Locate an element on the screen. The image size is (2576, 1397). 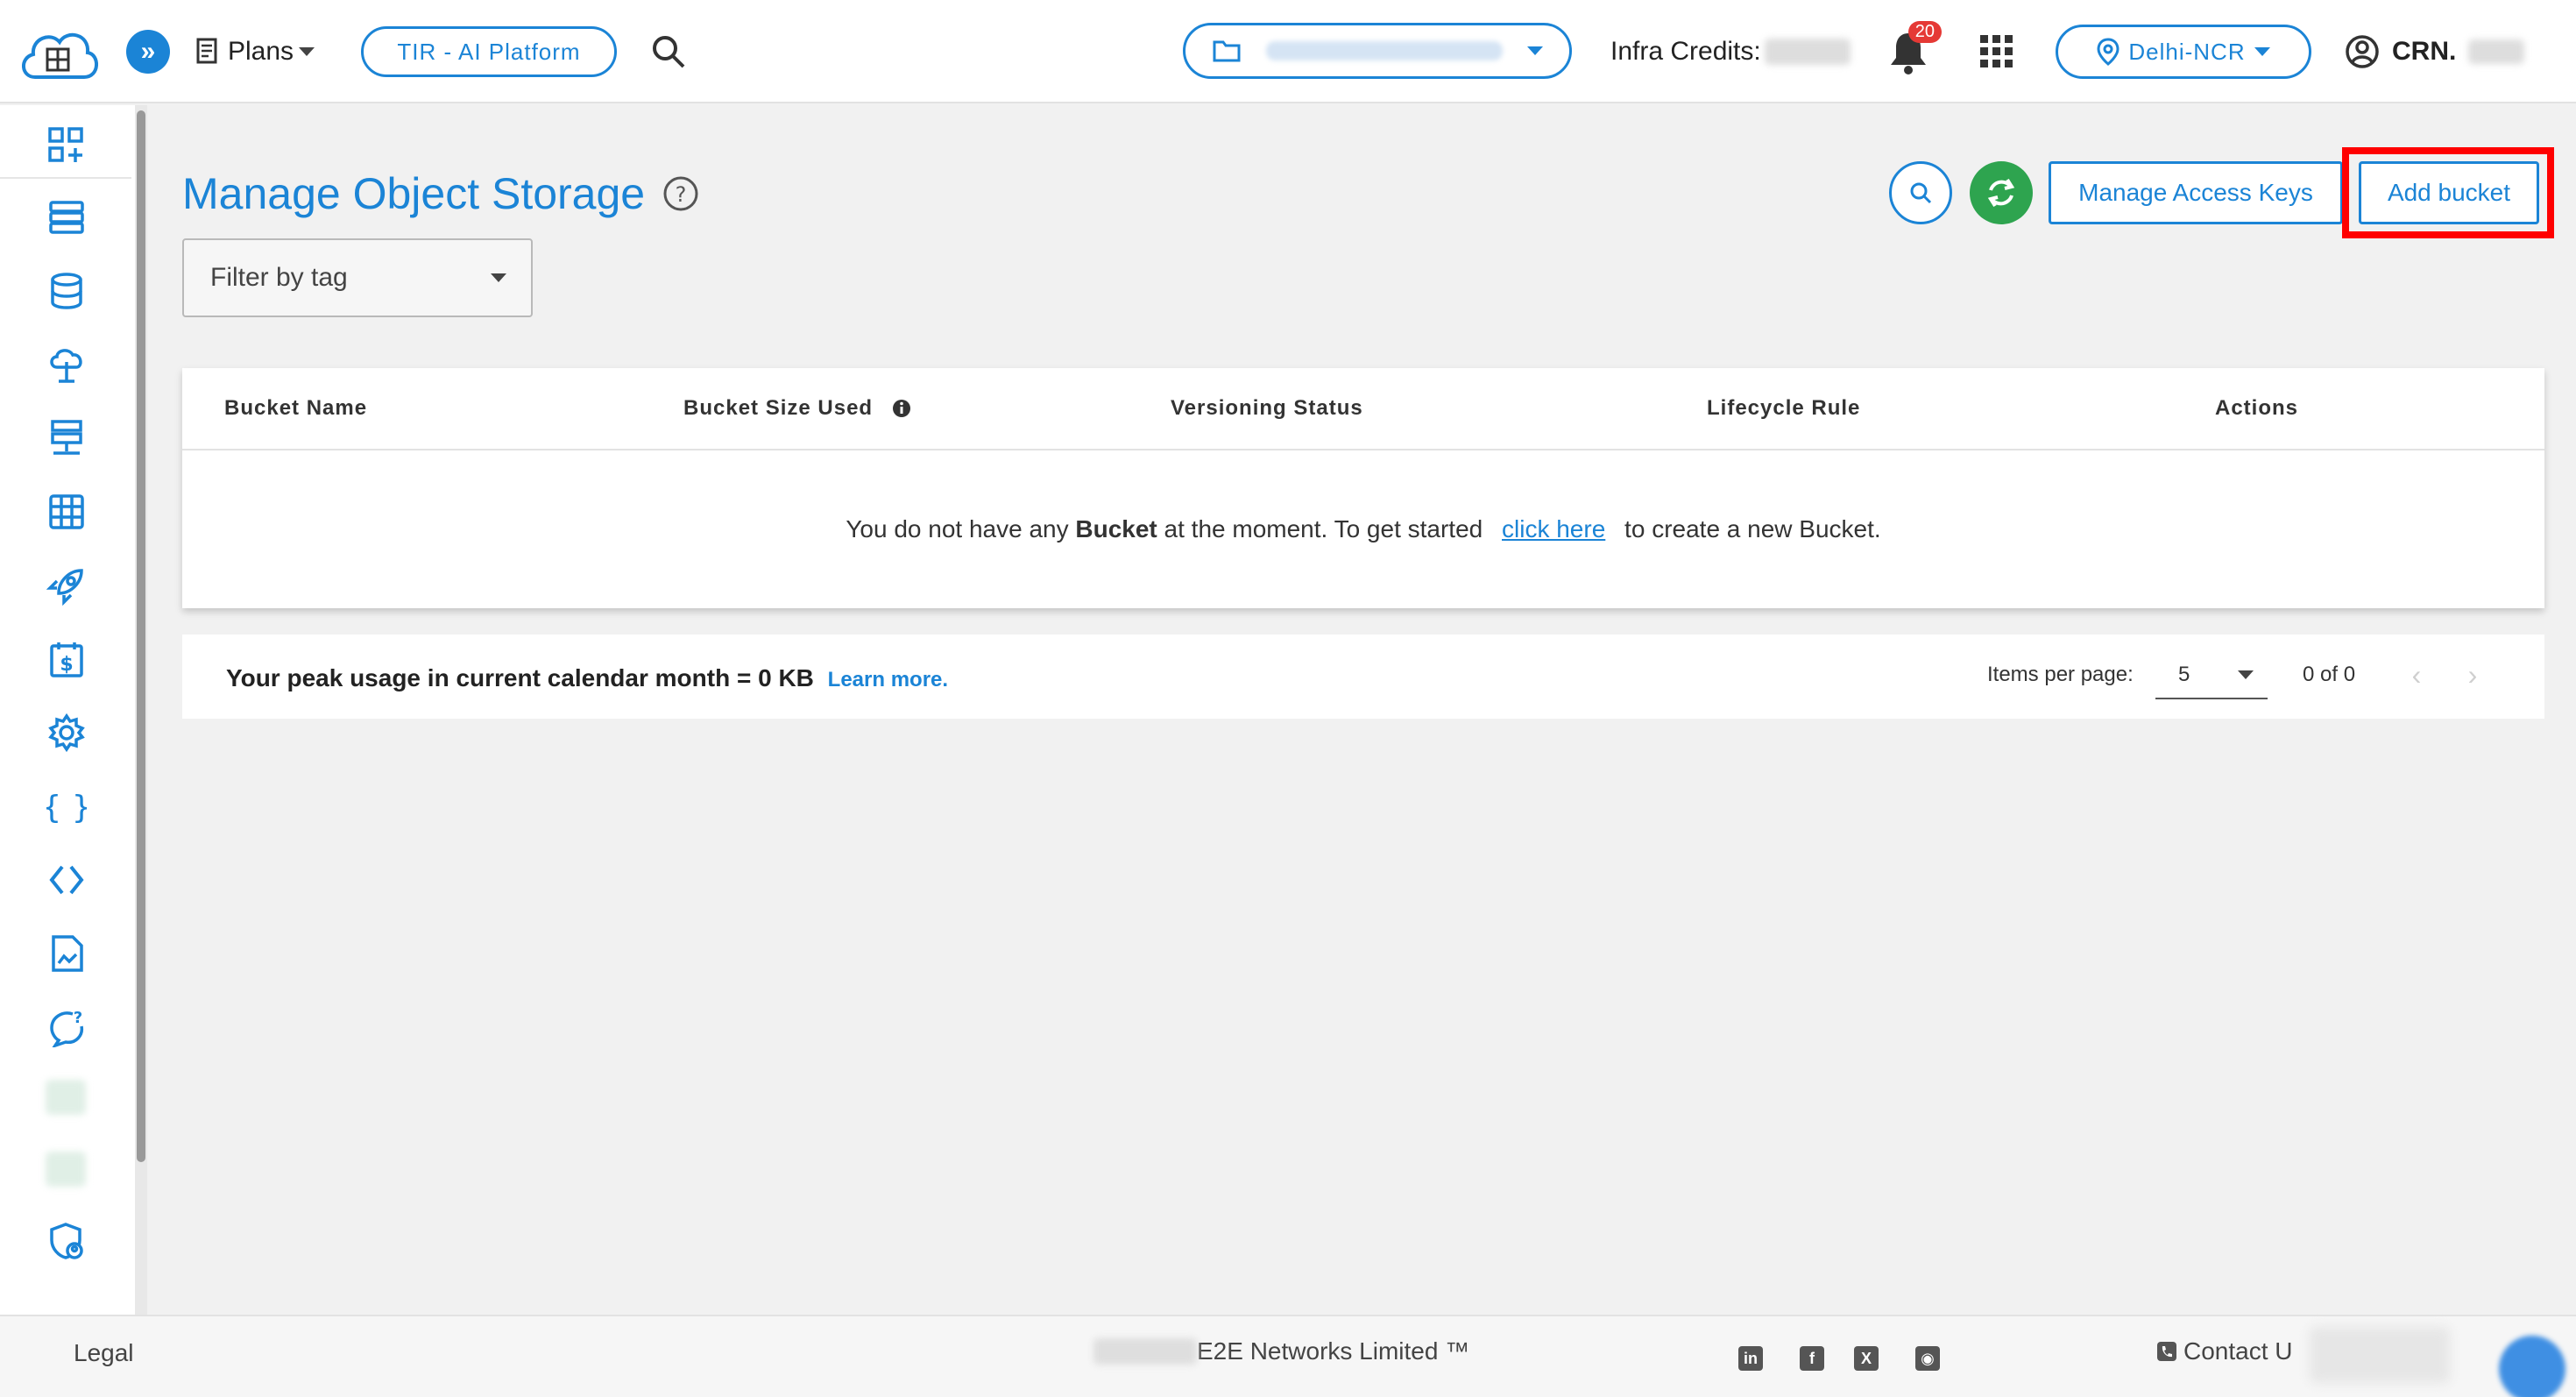
next-page-button: › is located at coordinates (2472, 675).